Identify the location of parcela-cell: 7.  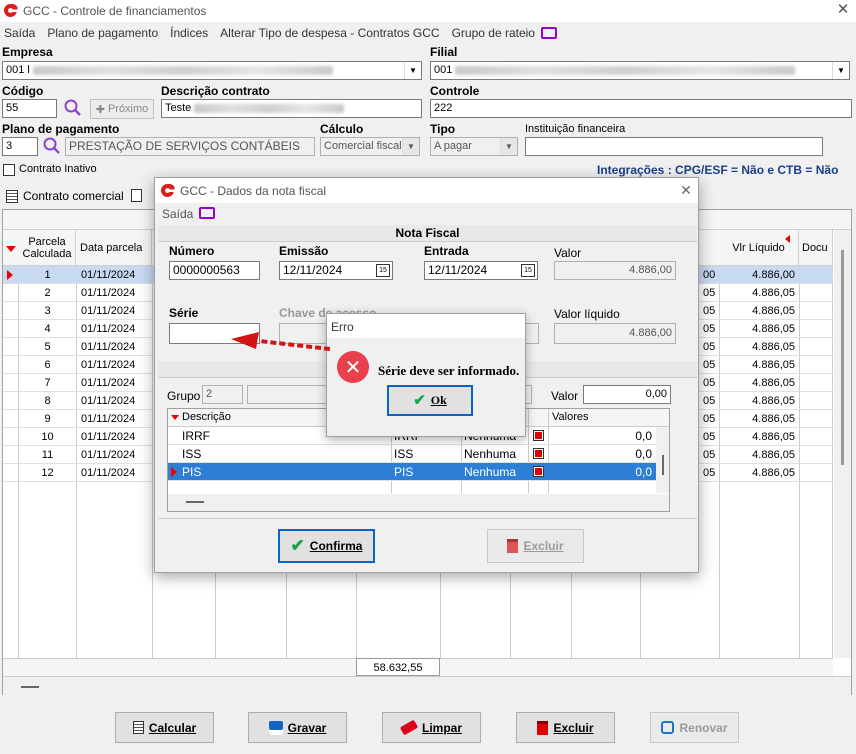
(47, 383).